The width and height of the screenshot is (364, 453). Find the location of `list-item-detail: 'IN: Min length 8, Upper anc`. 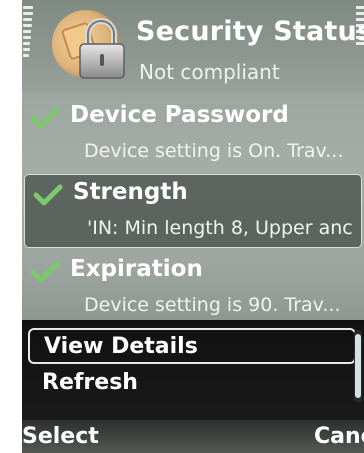

list-item-detail: 'IN: Min length 8, Upper anc is located at coordinates (220, 228).